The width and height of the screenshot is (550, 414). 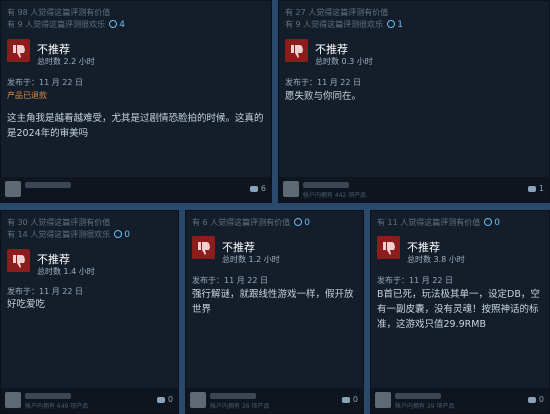 I want to click on review-footer: 6, so click(x=136, y=189).